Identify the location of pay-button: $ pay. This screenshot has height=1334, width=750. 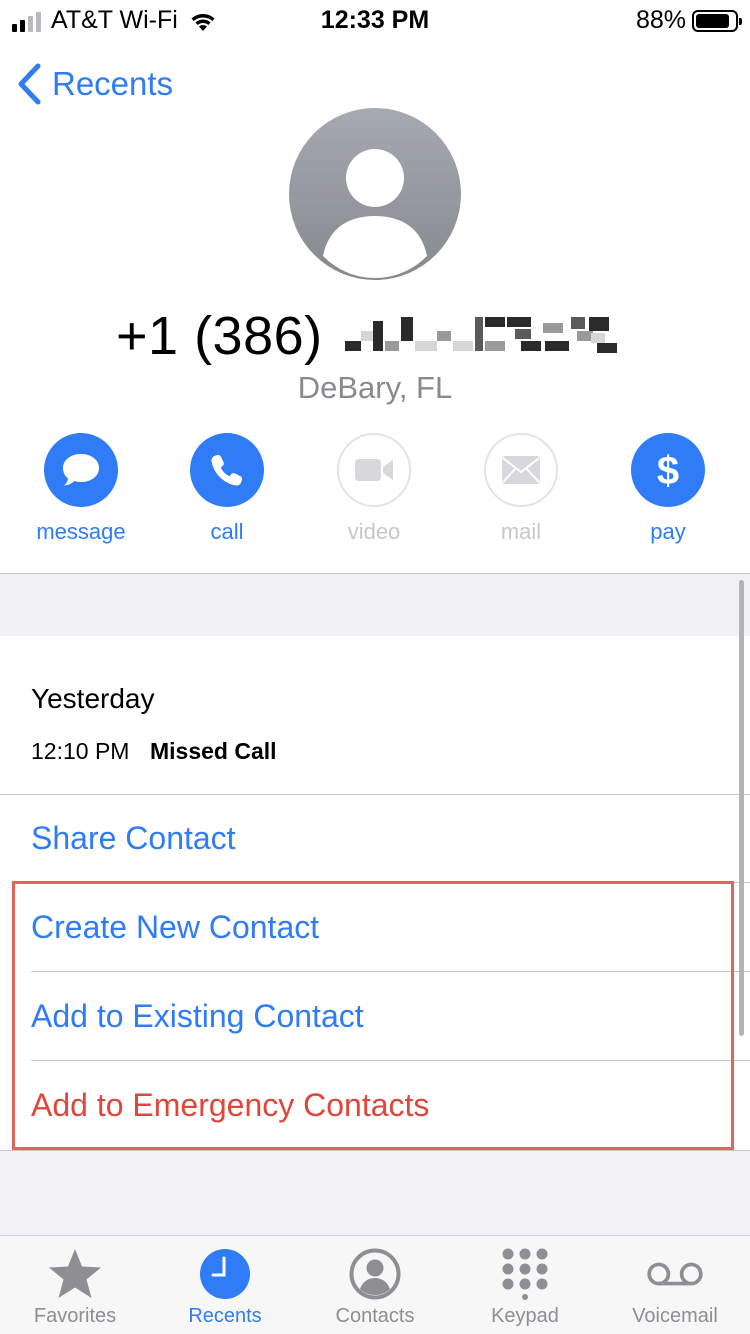
(668, 489).